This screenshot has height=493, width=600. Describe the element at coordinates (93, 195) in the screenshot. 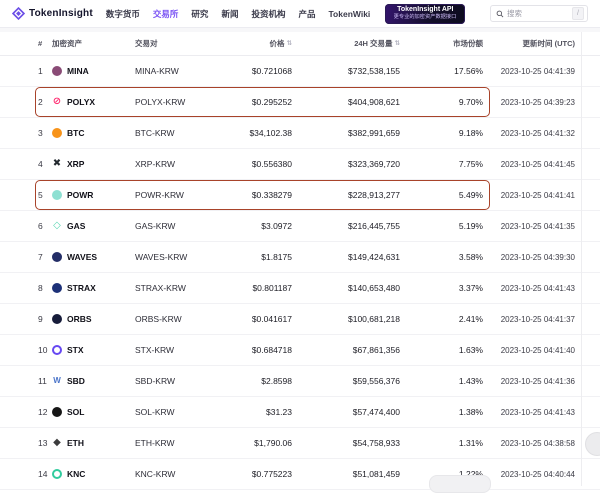

I see `asset-cell: POWR` at that location.